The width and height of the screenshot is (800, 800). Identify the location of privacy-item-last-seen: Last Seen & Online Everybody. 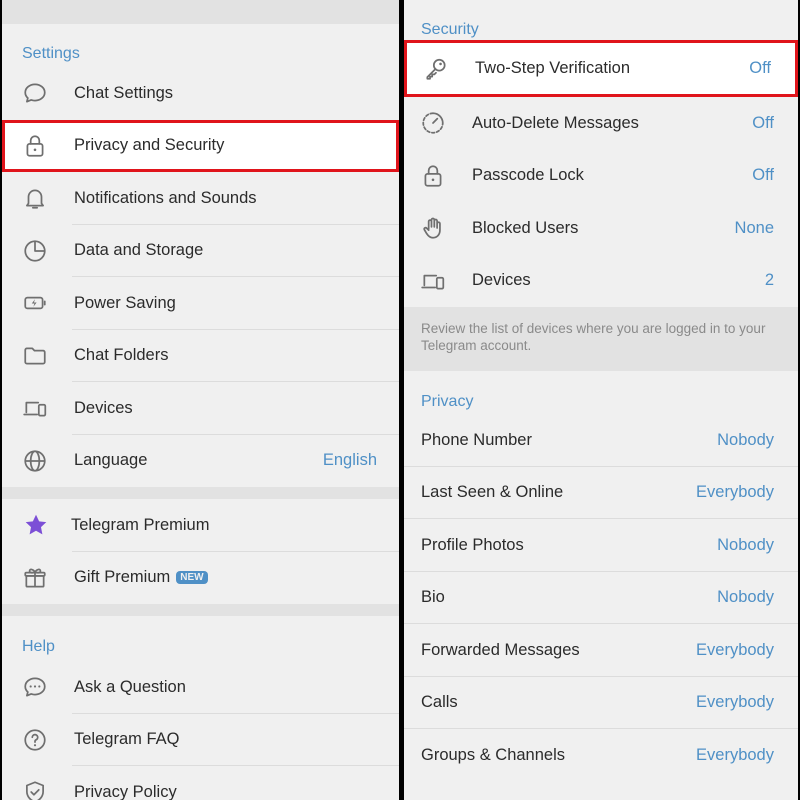
(601, 493).